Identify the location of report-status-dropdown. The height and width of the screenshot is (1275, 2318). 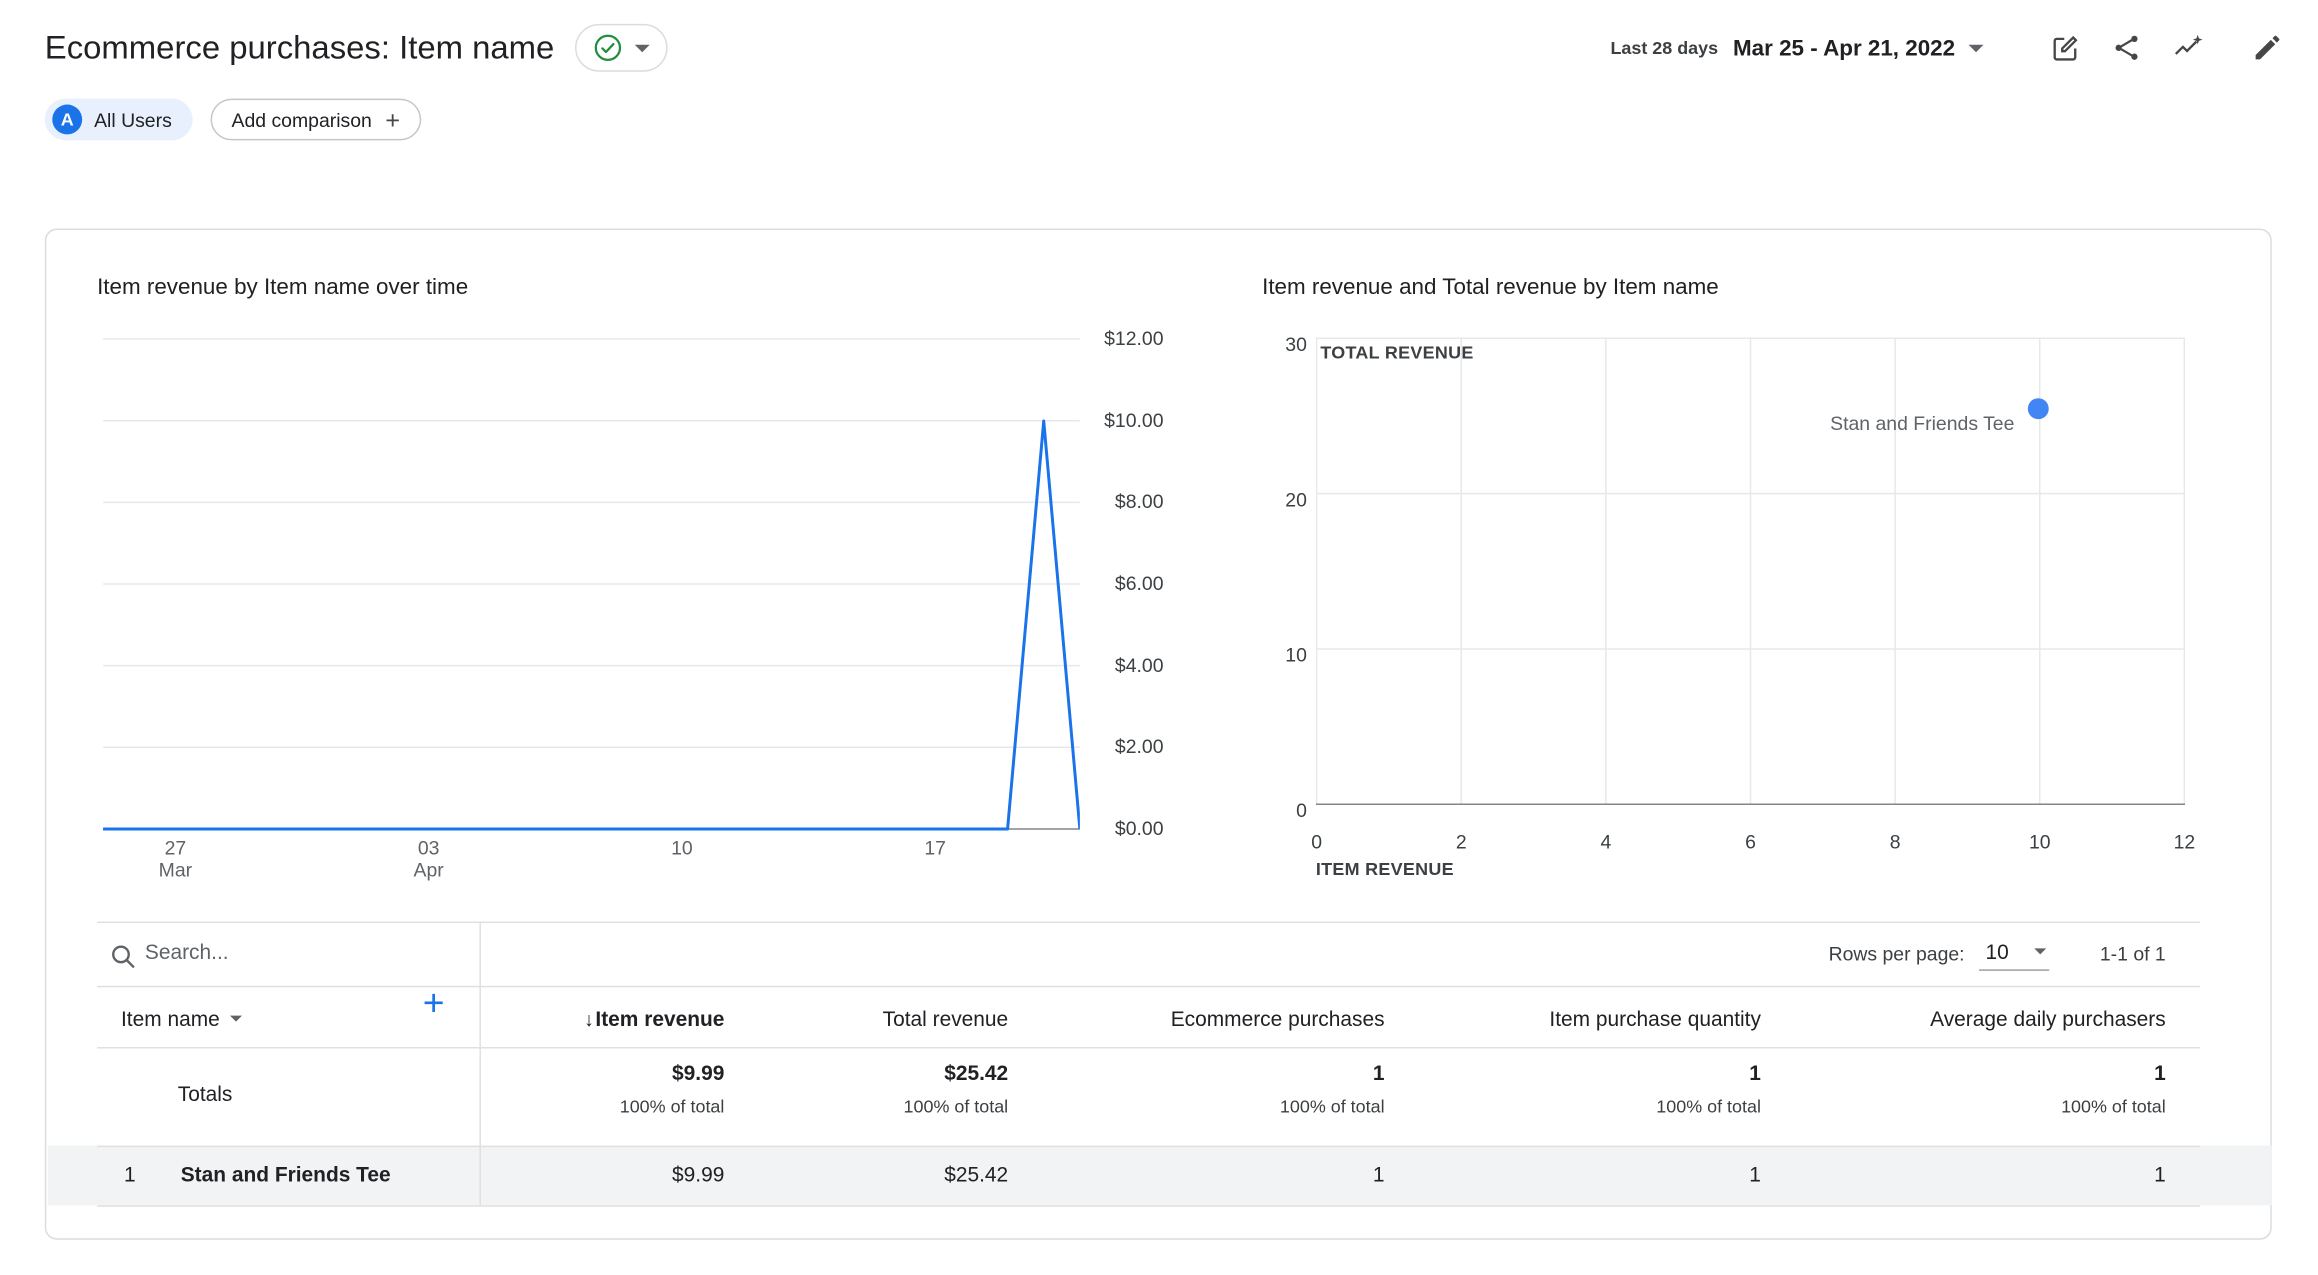
(621, 47).